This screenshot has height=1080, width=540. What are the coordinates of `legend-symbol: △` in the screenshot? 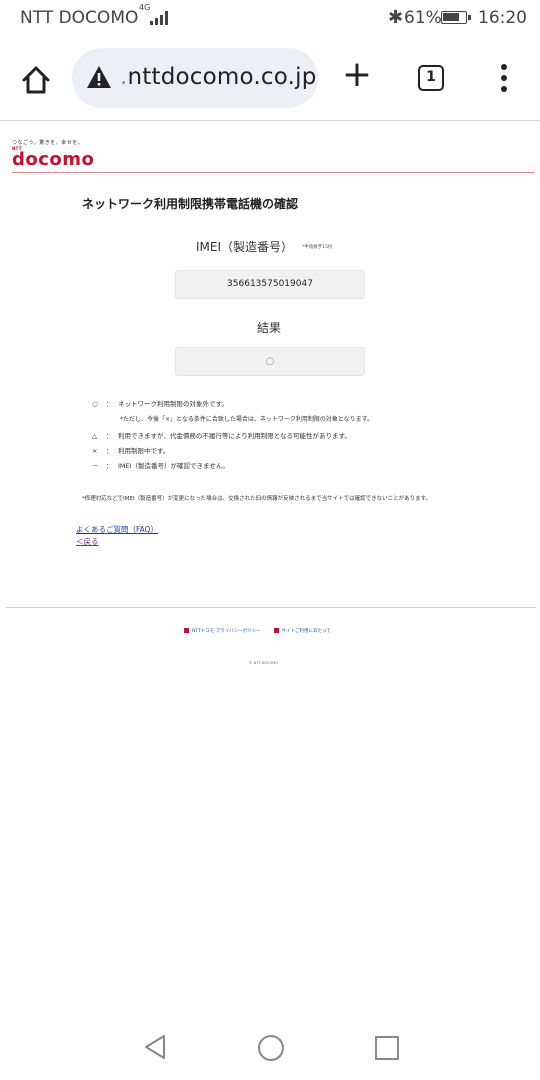 It's located at (94, 436).